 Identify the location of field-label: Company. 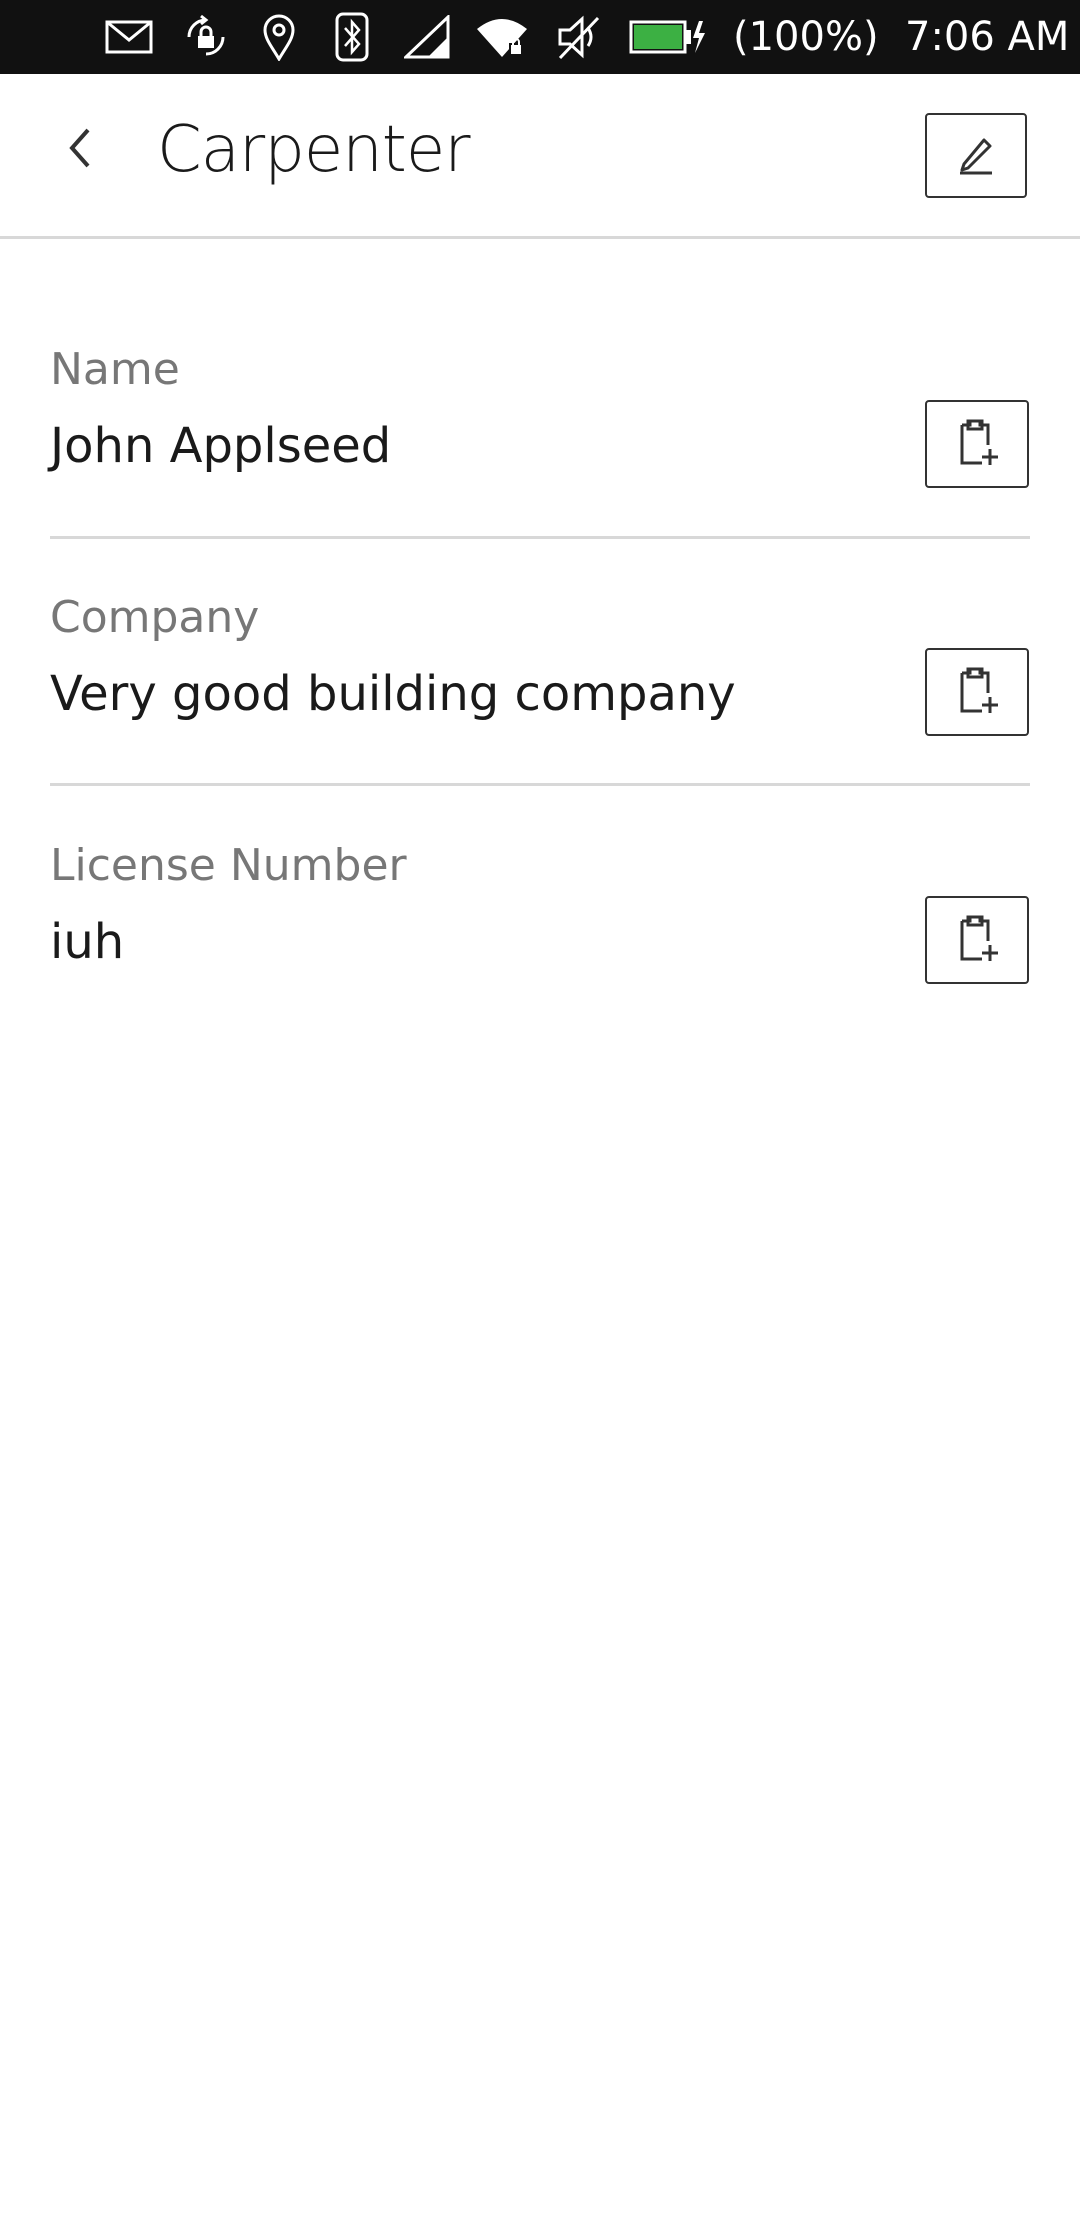
(155, 617).